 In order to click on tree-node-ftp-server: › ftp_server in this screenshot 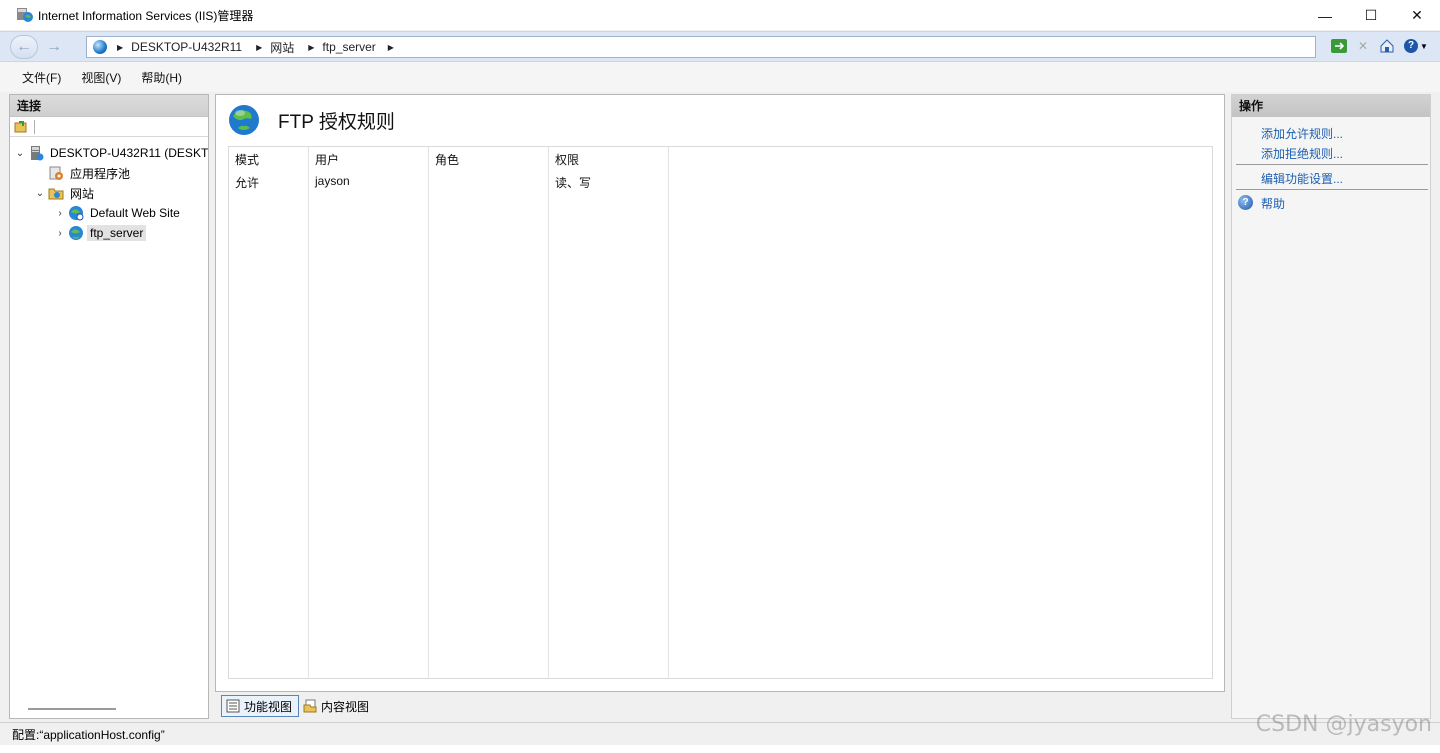, I will do `click(100, 233)`.